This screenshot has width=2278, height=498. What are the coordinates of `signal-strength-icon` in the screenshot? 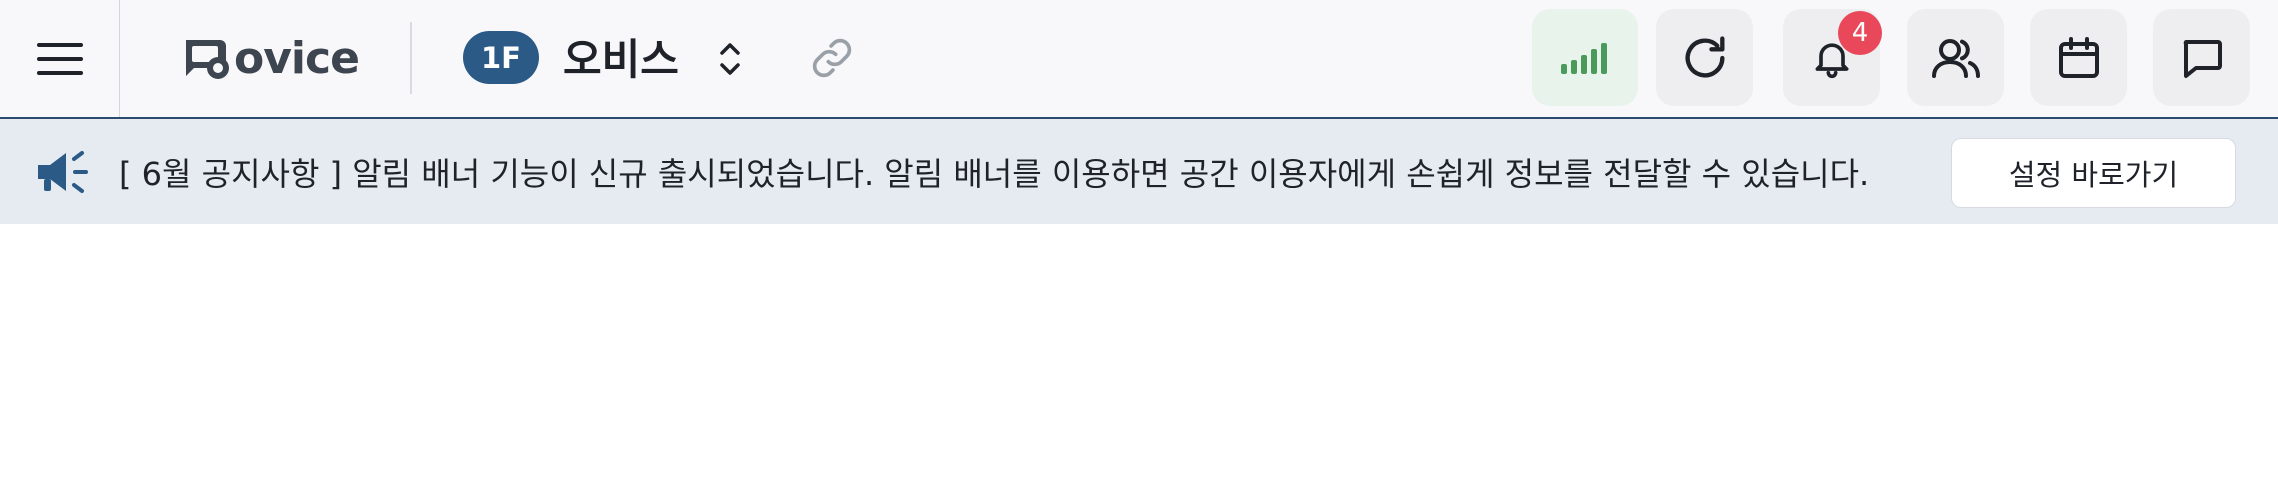 It's located at (1584, 58).